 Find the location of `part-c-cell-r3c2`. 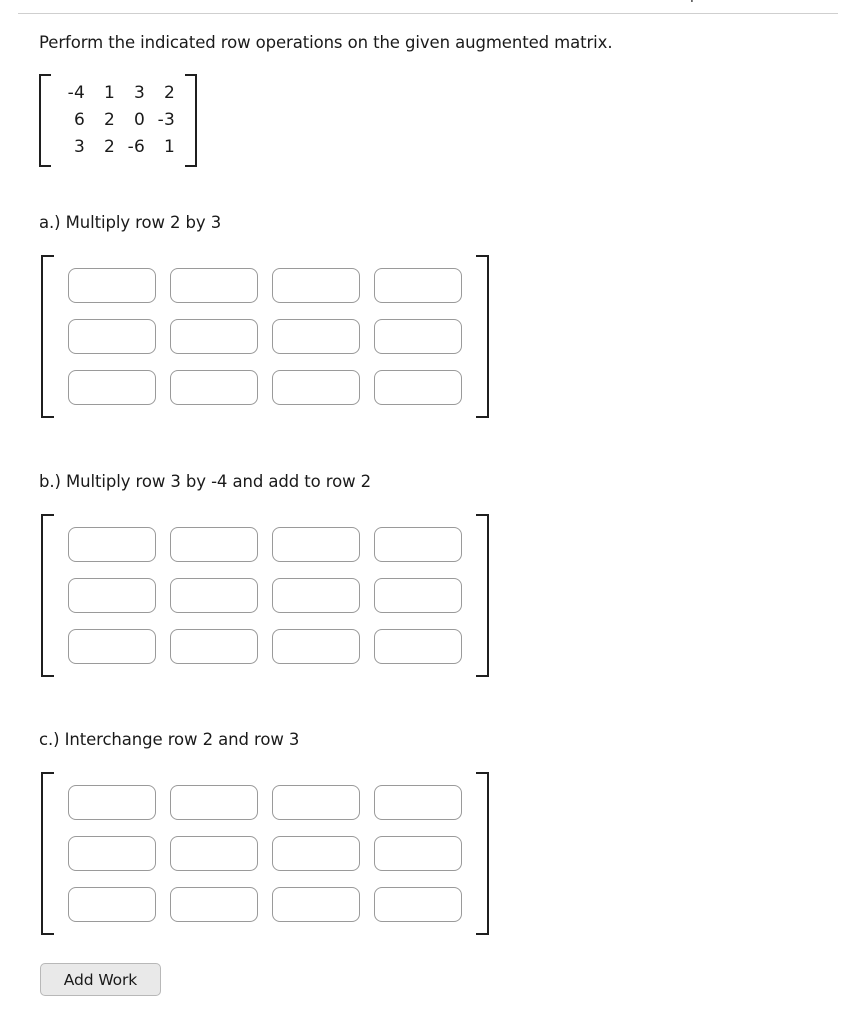

part-c-cell-r3c2 is located at coordinates (214, 904).